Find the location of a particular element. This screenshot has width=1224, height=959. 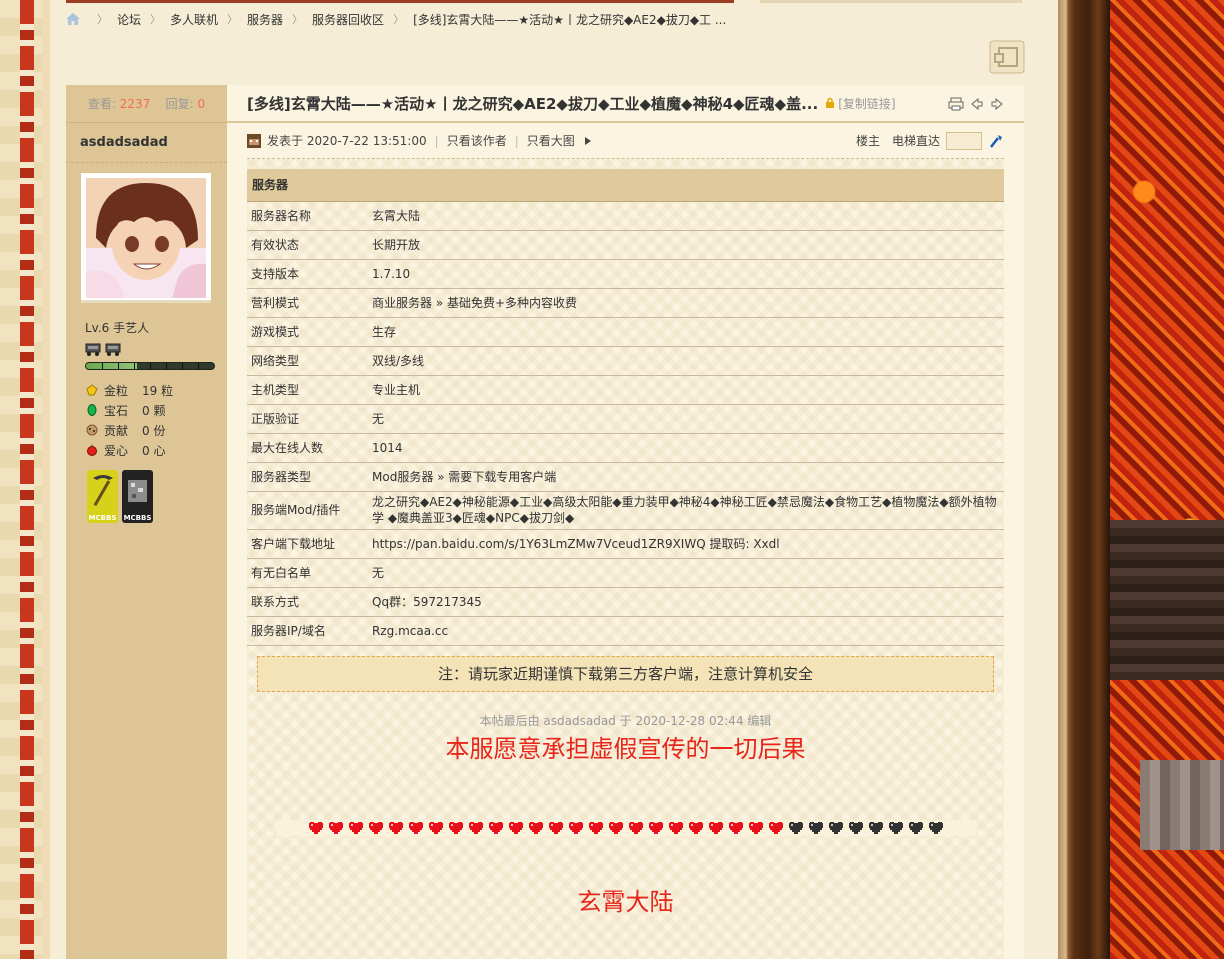

table-cell-value: 生存 is located at coordinates (686, 332).